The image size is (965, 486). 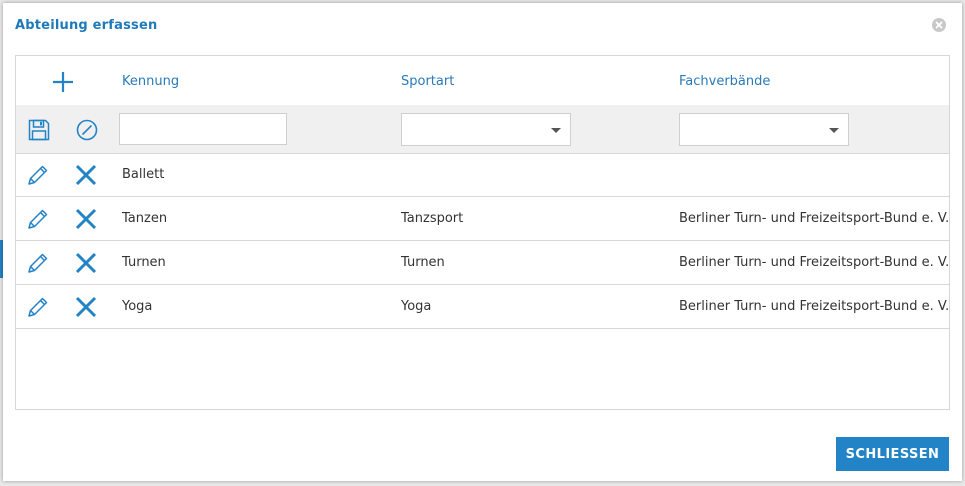 What do you see at coordinates (724, 81) in the screenshot?
I see `column-header-fachverbaende: Fachverbände` at bounding box center [724, 81].